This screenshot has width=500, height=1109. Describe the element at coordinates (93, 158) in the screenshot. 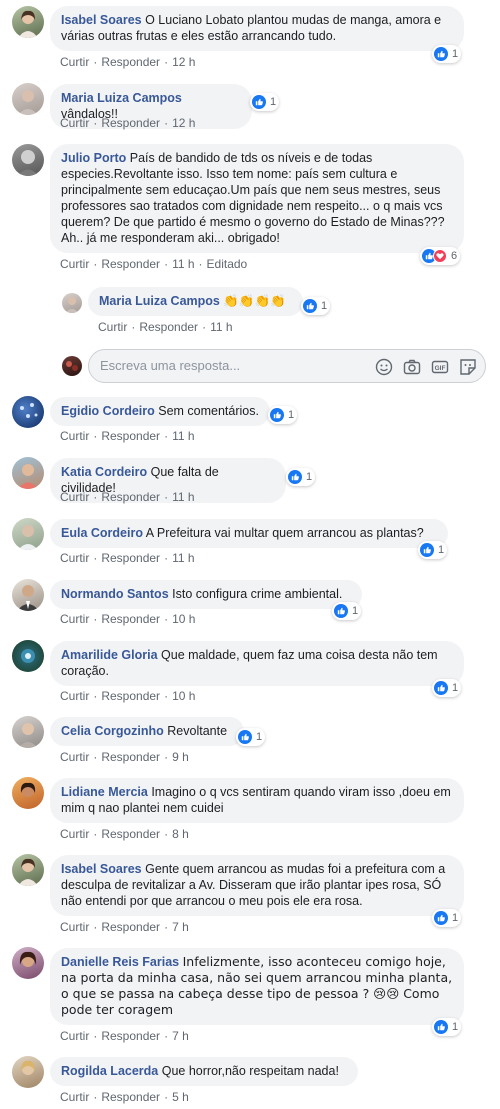

I see `comment-author: Julio Porto` at that location.